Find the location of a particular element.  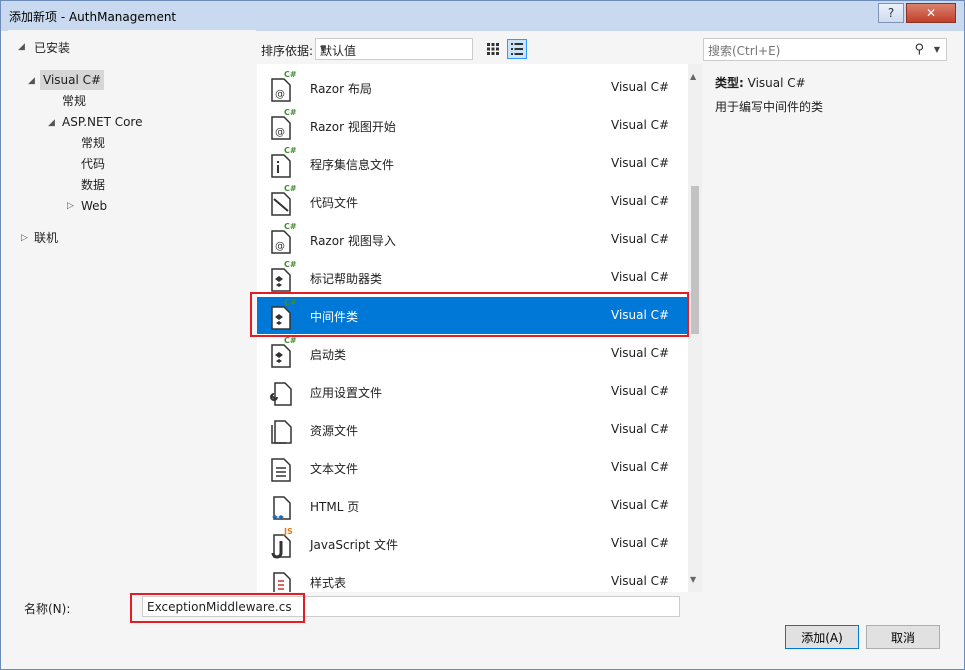

class-icon: C# is located at coordinates (283, 276).